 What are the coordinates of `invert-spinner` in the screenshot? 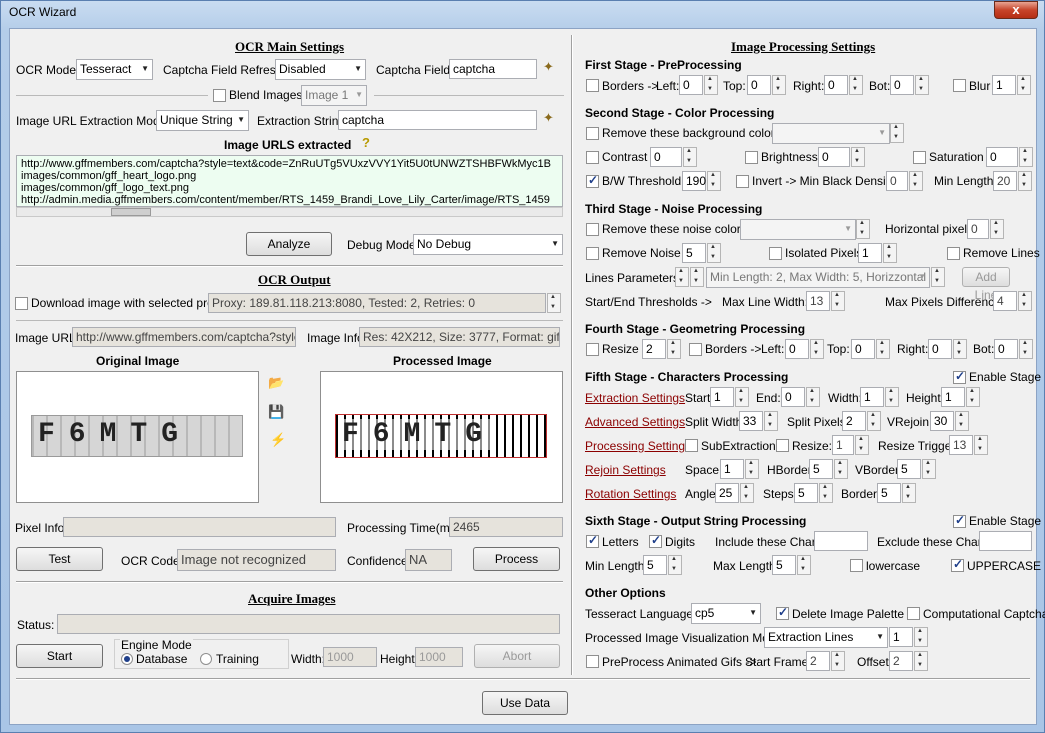 It's located at (916, 181).